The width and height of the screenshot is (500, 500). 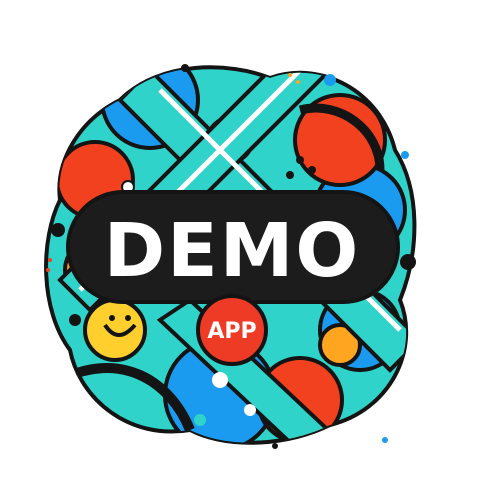 What do you see at coordinates (231, 331) in the screenshot?
I see `logo-subtitle: APP` at bounding box center [231, 331].